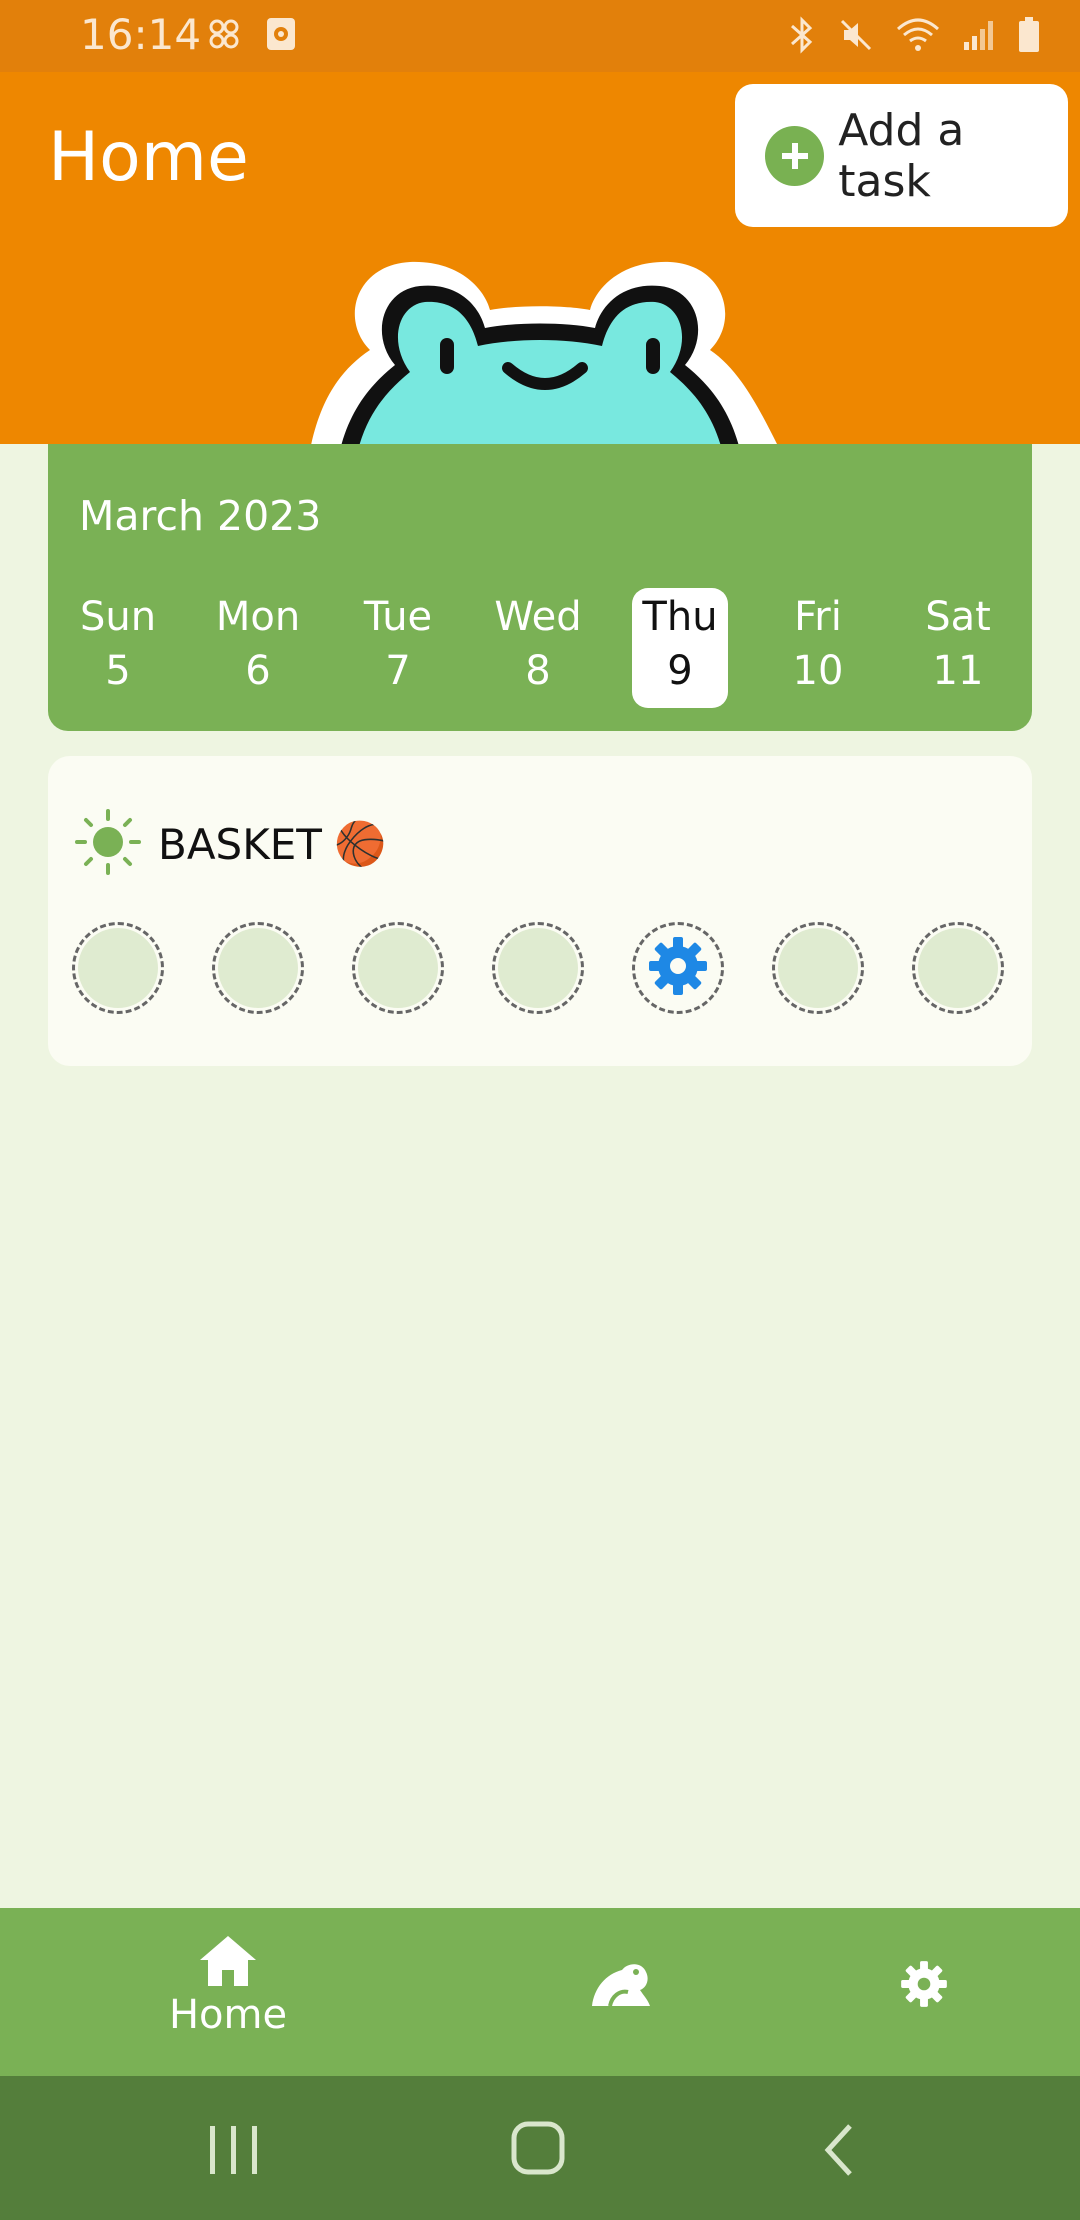 The height and width of the screenshot is (2220, 1080). I want to click on home-system-icon, so click(538, 2150).